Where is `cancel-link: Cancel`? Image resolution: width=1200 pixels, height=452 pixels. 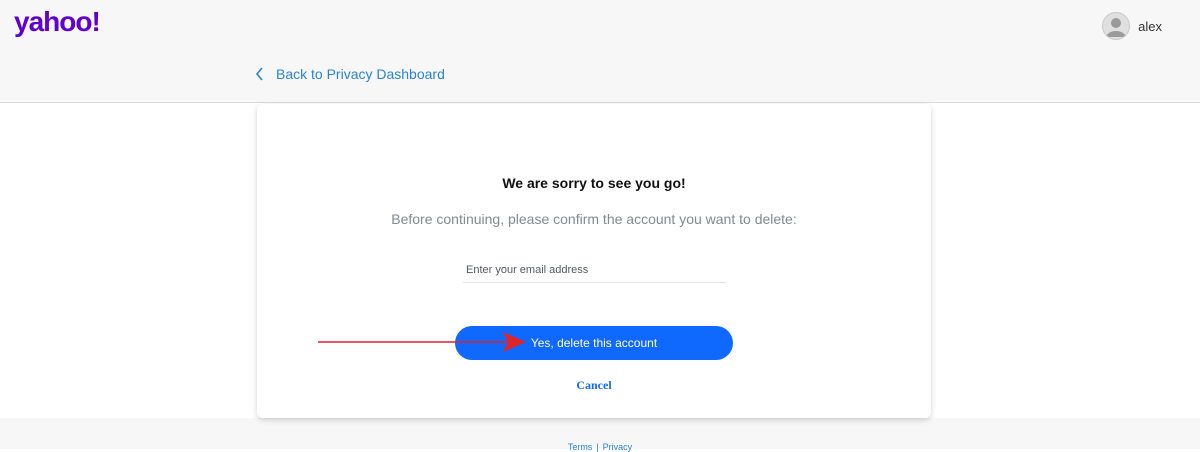
cancel-link: Cancel is located at coordinates (594, 385).